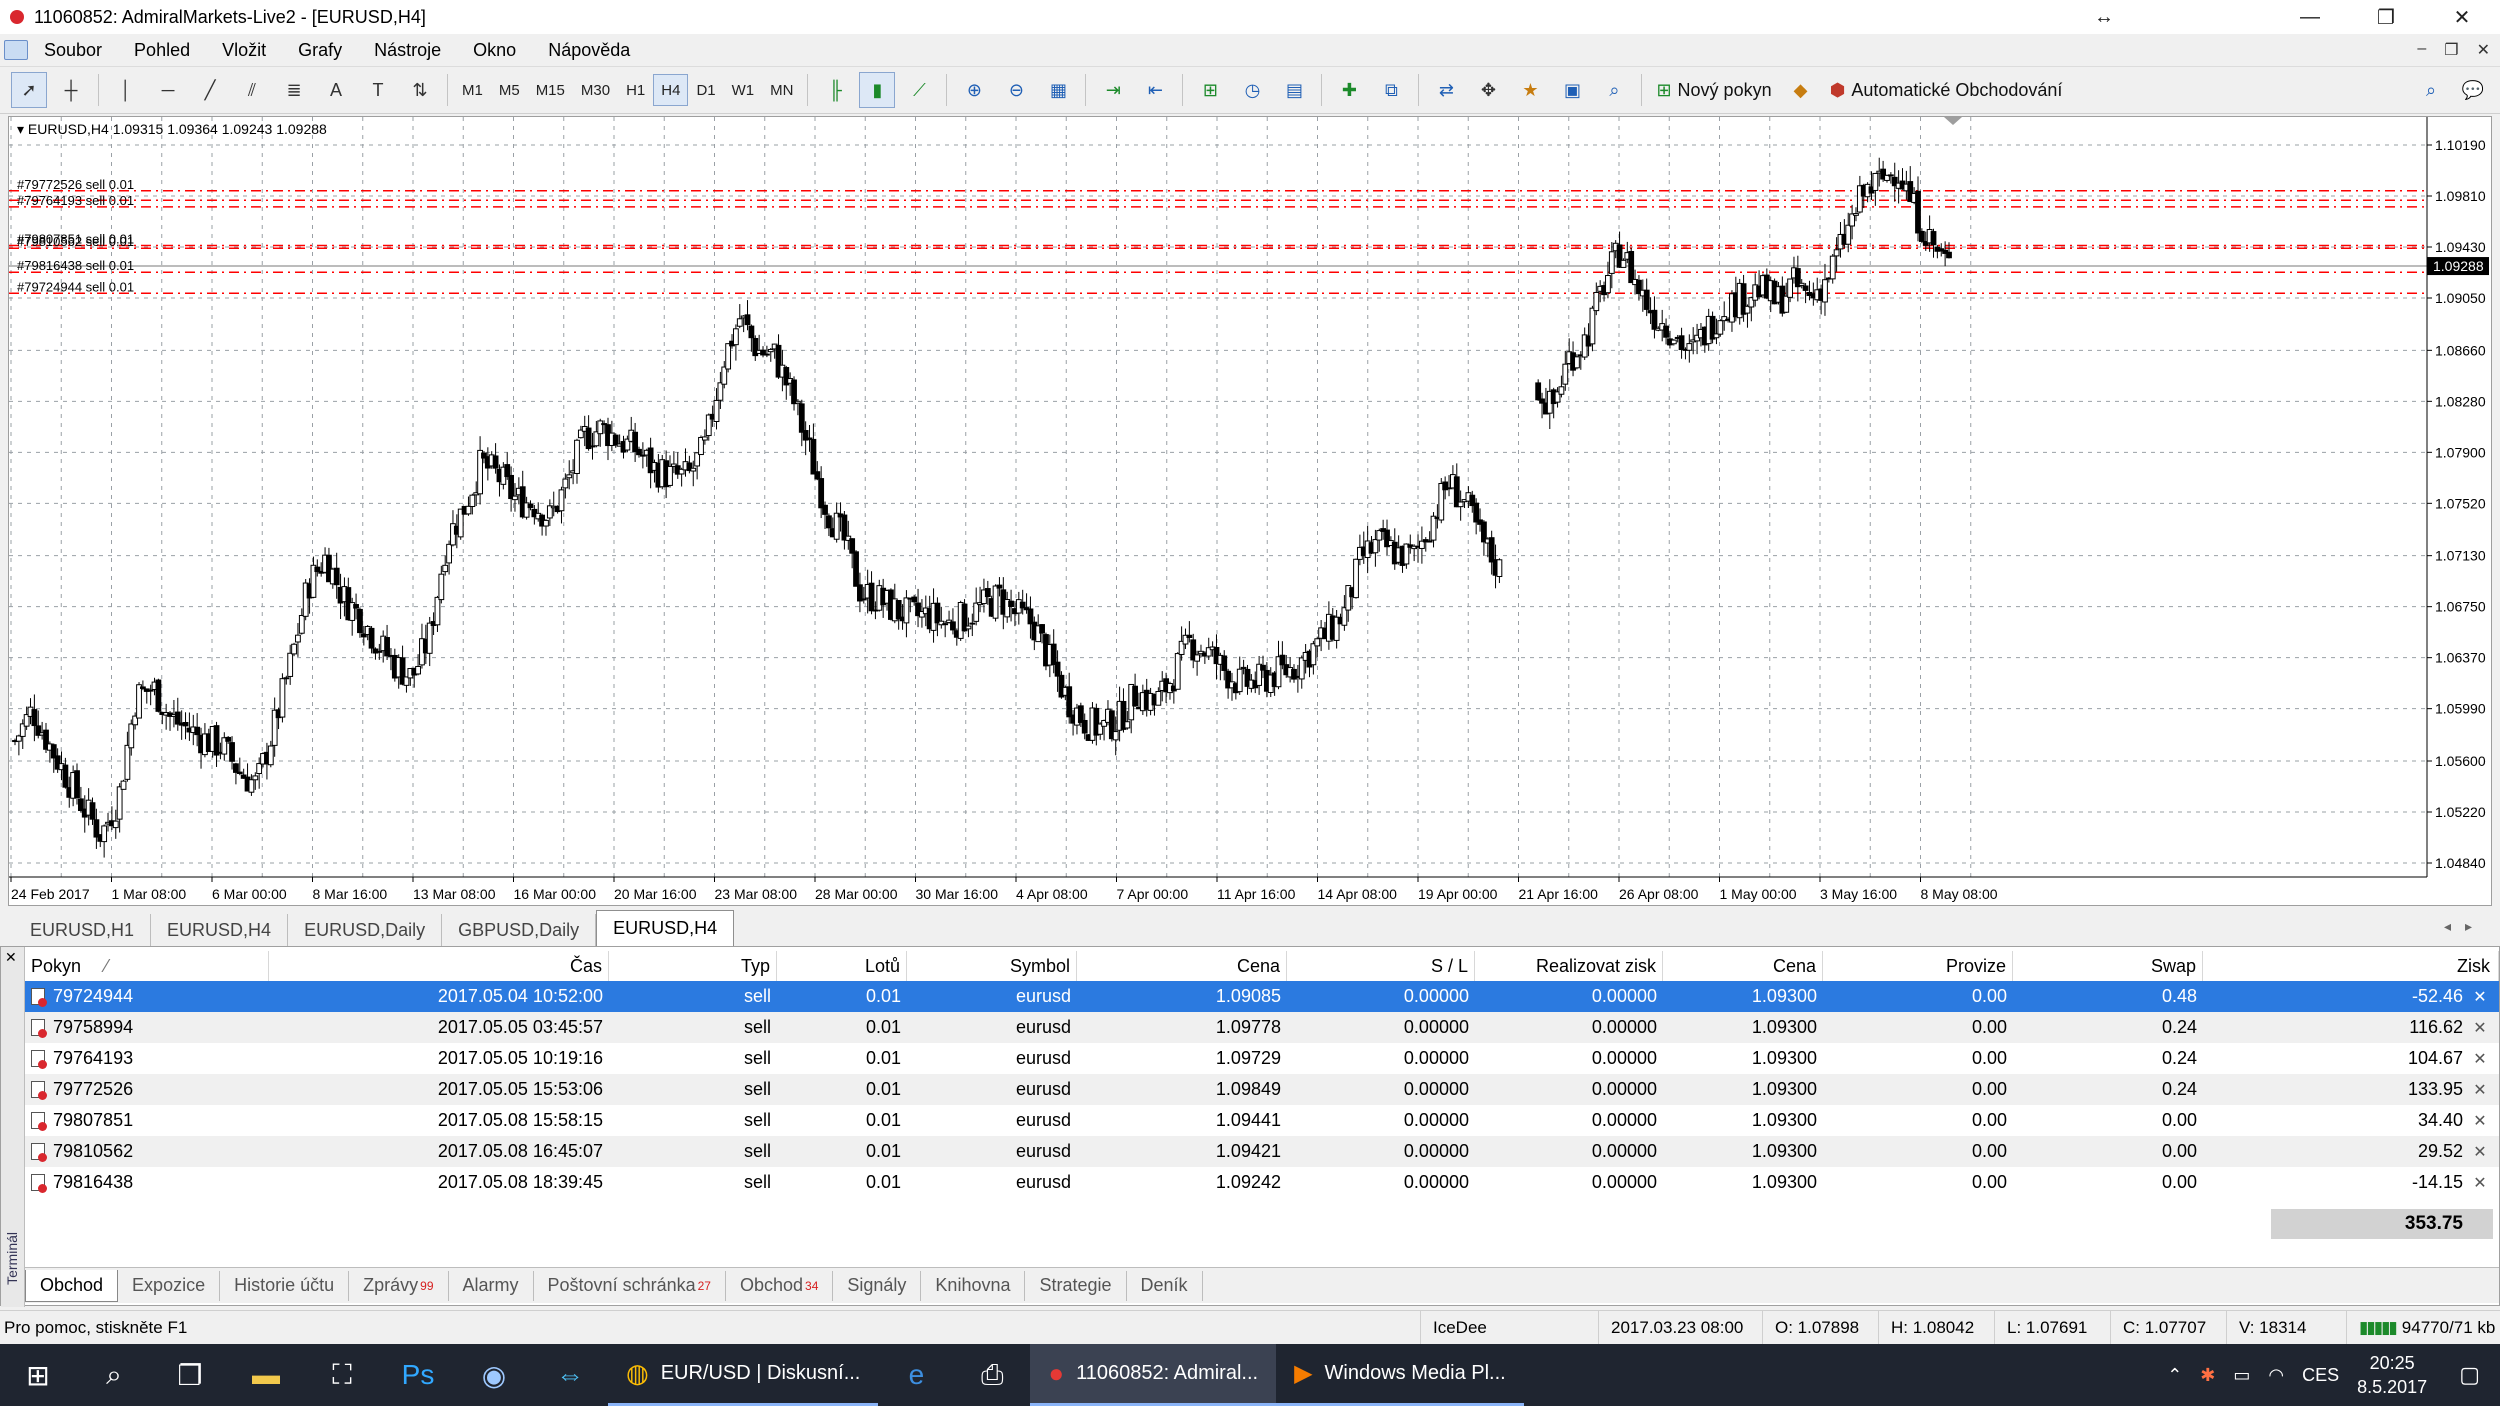 The width and height of the screenshot is (2500, 1406). I want to click on photoshop-icon: Ps, so click(418, 1375).